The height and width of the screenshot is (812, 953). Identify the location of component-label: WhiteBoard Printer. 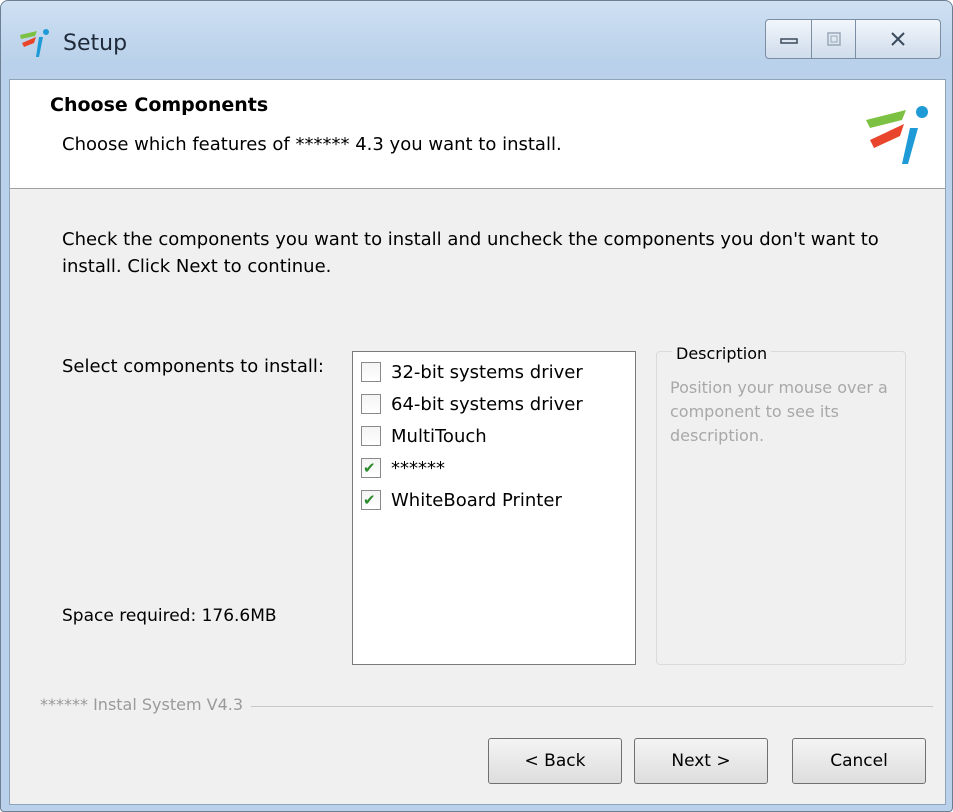
(476, 500).